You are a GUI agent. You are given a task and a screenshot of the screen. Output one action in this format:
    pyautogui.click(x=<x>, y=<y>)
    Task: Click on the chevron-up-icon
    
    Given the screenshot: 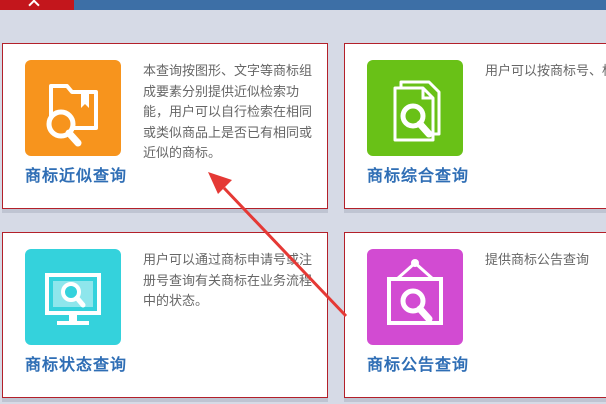 What is the action you would take?
    pyautogui.click(x=34, y=5)
    